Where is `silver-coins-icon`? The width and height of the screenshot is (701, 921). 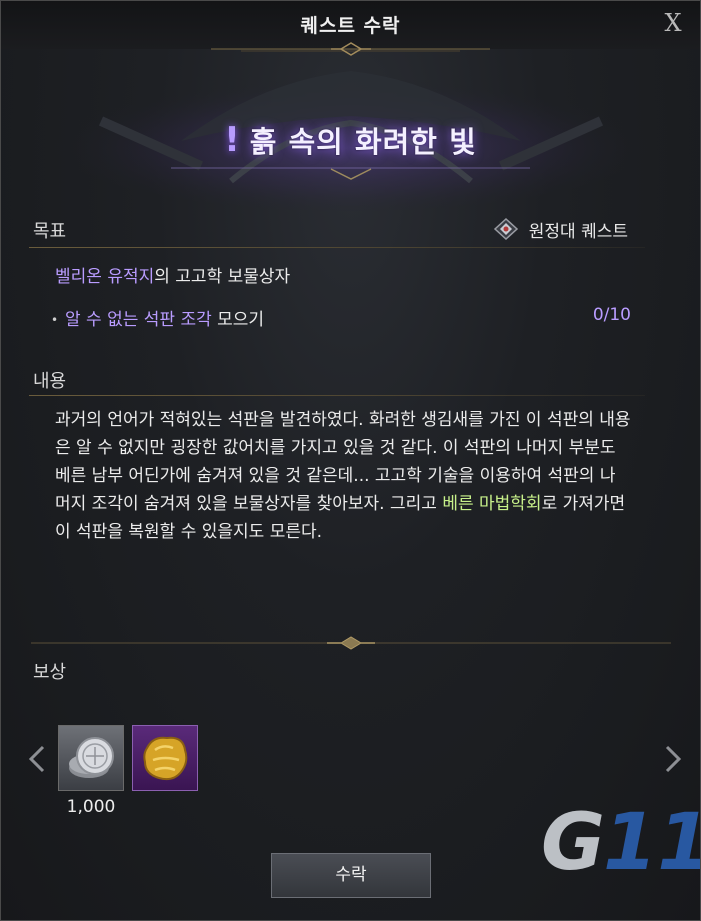 silver-coins-icon is located at coordinates (91, 757).